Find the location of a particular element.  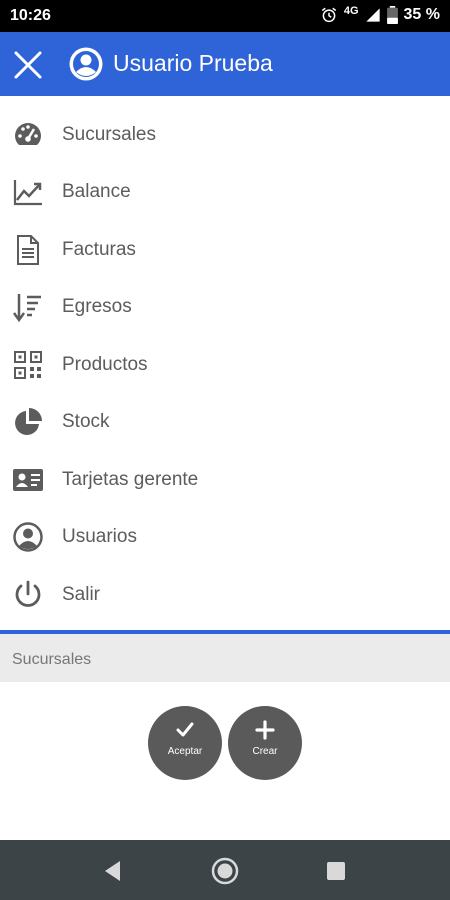

menu-item-egresos: Egresos is located at coordinates (225, 307).